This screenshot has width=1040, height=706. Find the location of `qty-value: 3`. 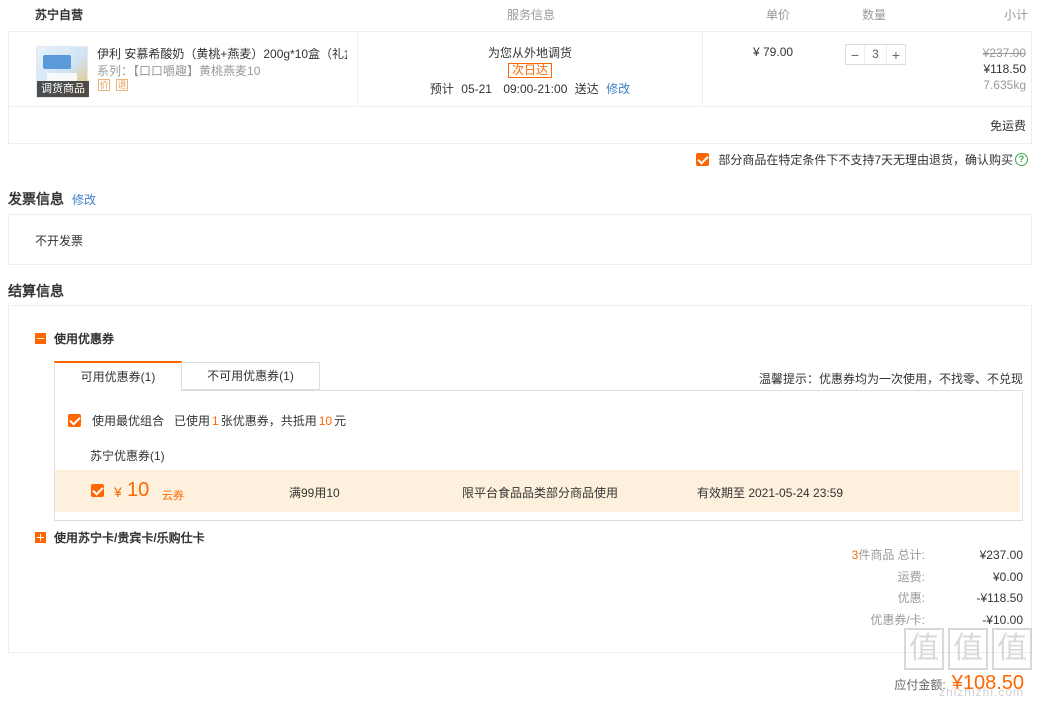

qty-value: 3 is located at coordinates (875, 54).